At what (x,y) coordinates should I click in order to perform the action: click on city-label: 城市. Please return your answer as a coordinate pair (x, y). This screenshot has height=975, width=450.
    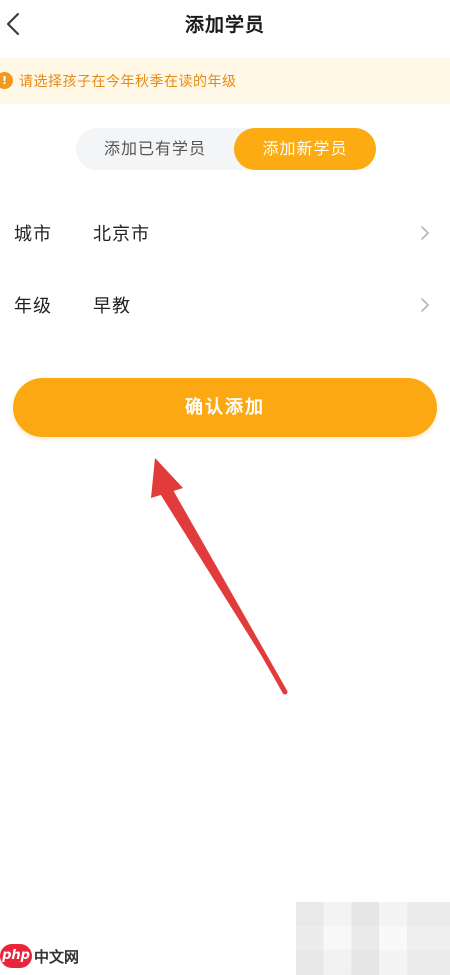
    Looking at the image, I should click on (33, 234).